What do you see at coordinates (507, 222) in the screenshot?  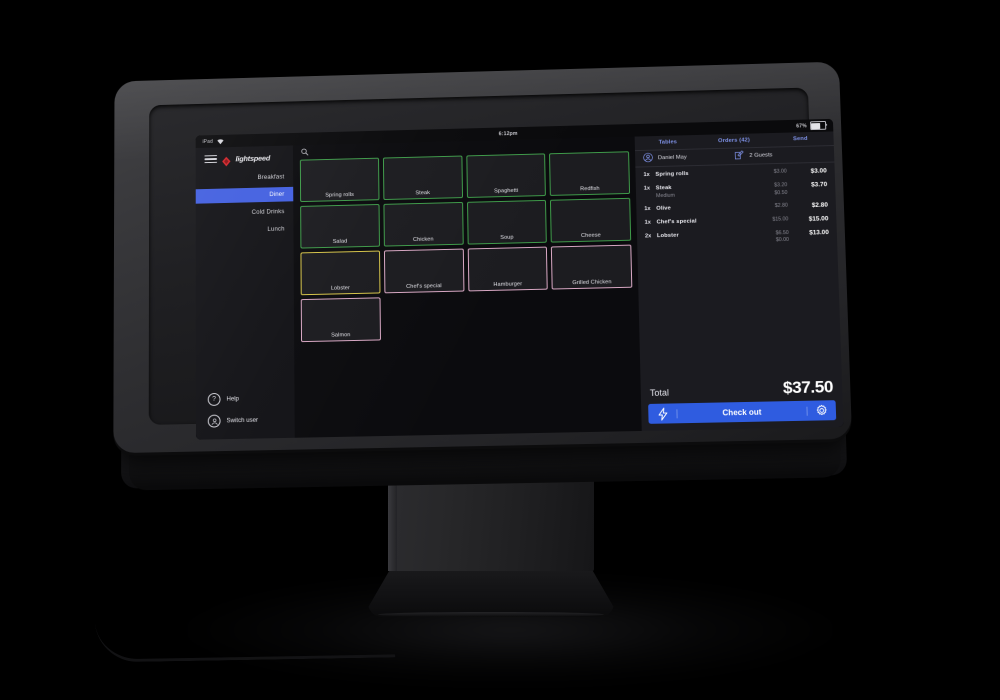 I see `product-tile-soup: Soup` at bounding box center [507, 222].